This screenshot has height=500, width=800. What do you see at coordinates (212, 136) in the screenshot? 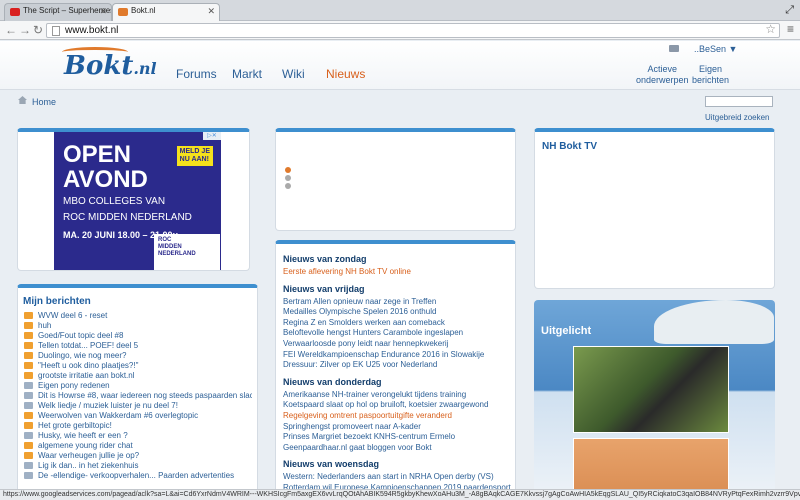
I see `adchoices-icon: ▷✕` at bounding box center [212, 136].